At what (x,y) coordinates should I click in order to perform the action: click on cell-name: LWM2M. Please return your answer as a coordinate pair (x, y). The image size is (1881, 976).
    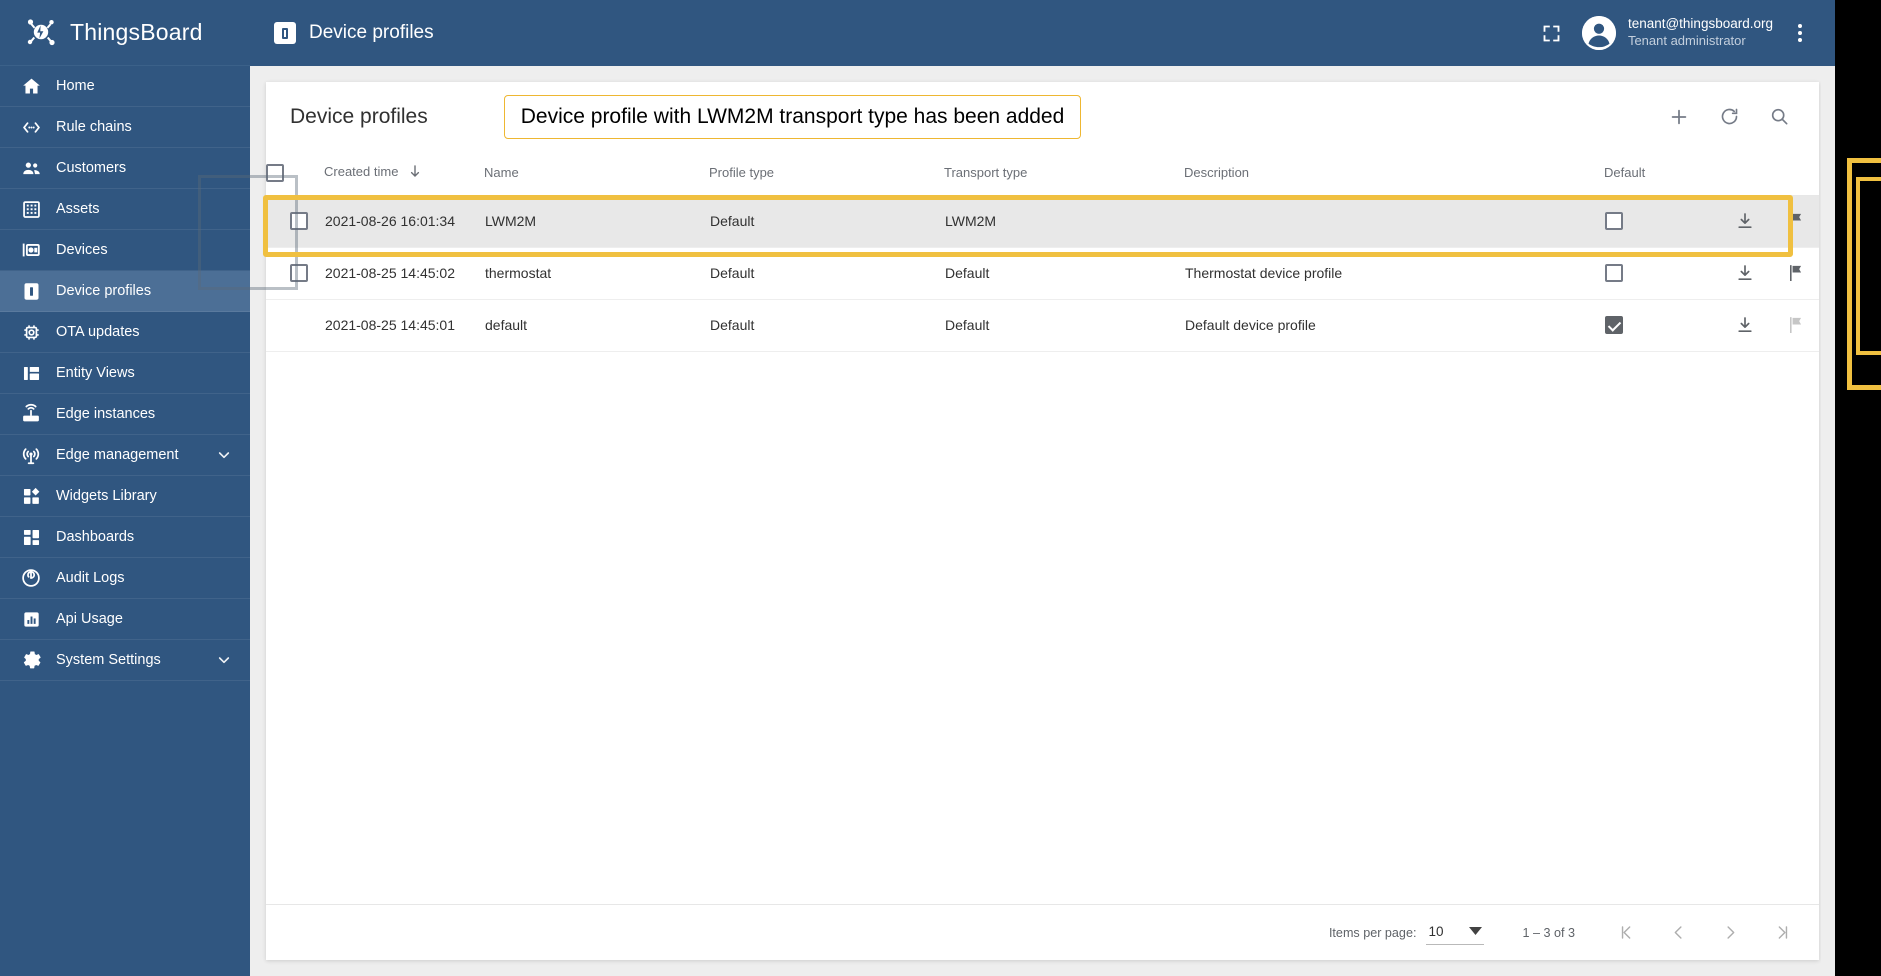
    Looking at the image, I should click on (596, 221).